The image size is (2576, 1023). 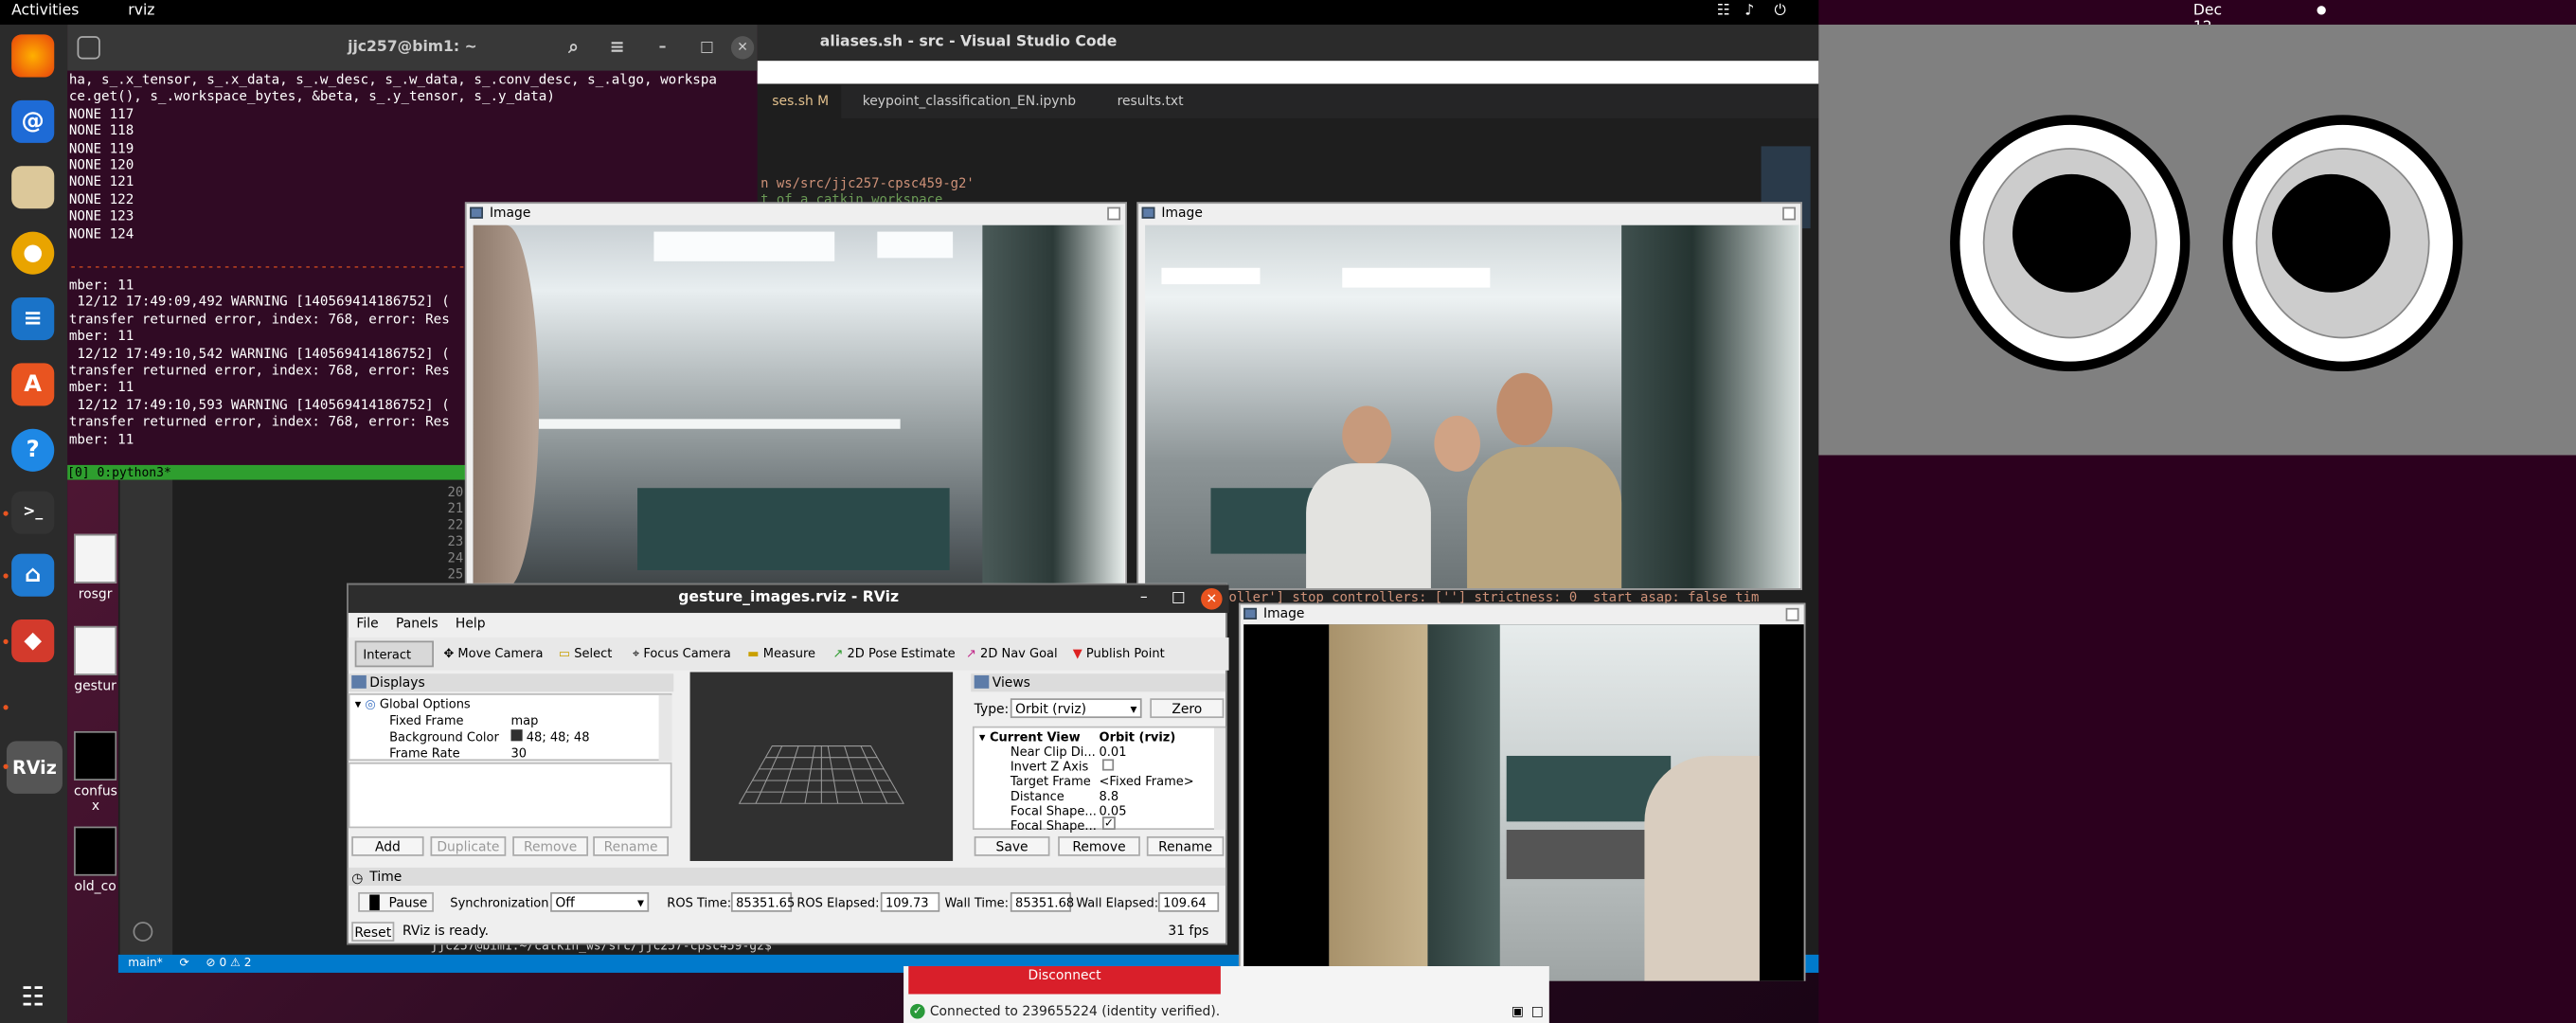 What do you see at coordinates (33, 253) in the screenshot?
I see `rhythmbox-icon: ●` at bounding box center [33, 253].